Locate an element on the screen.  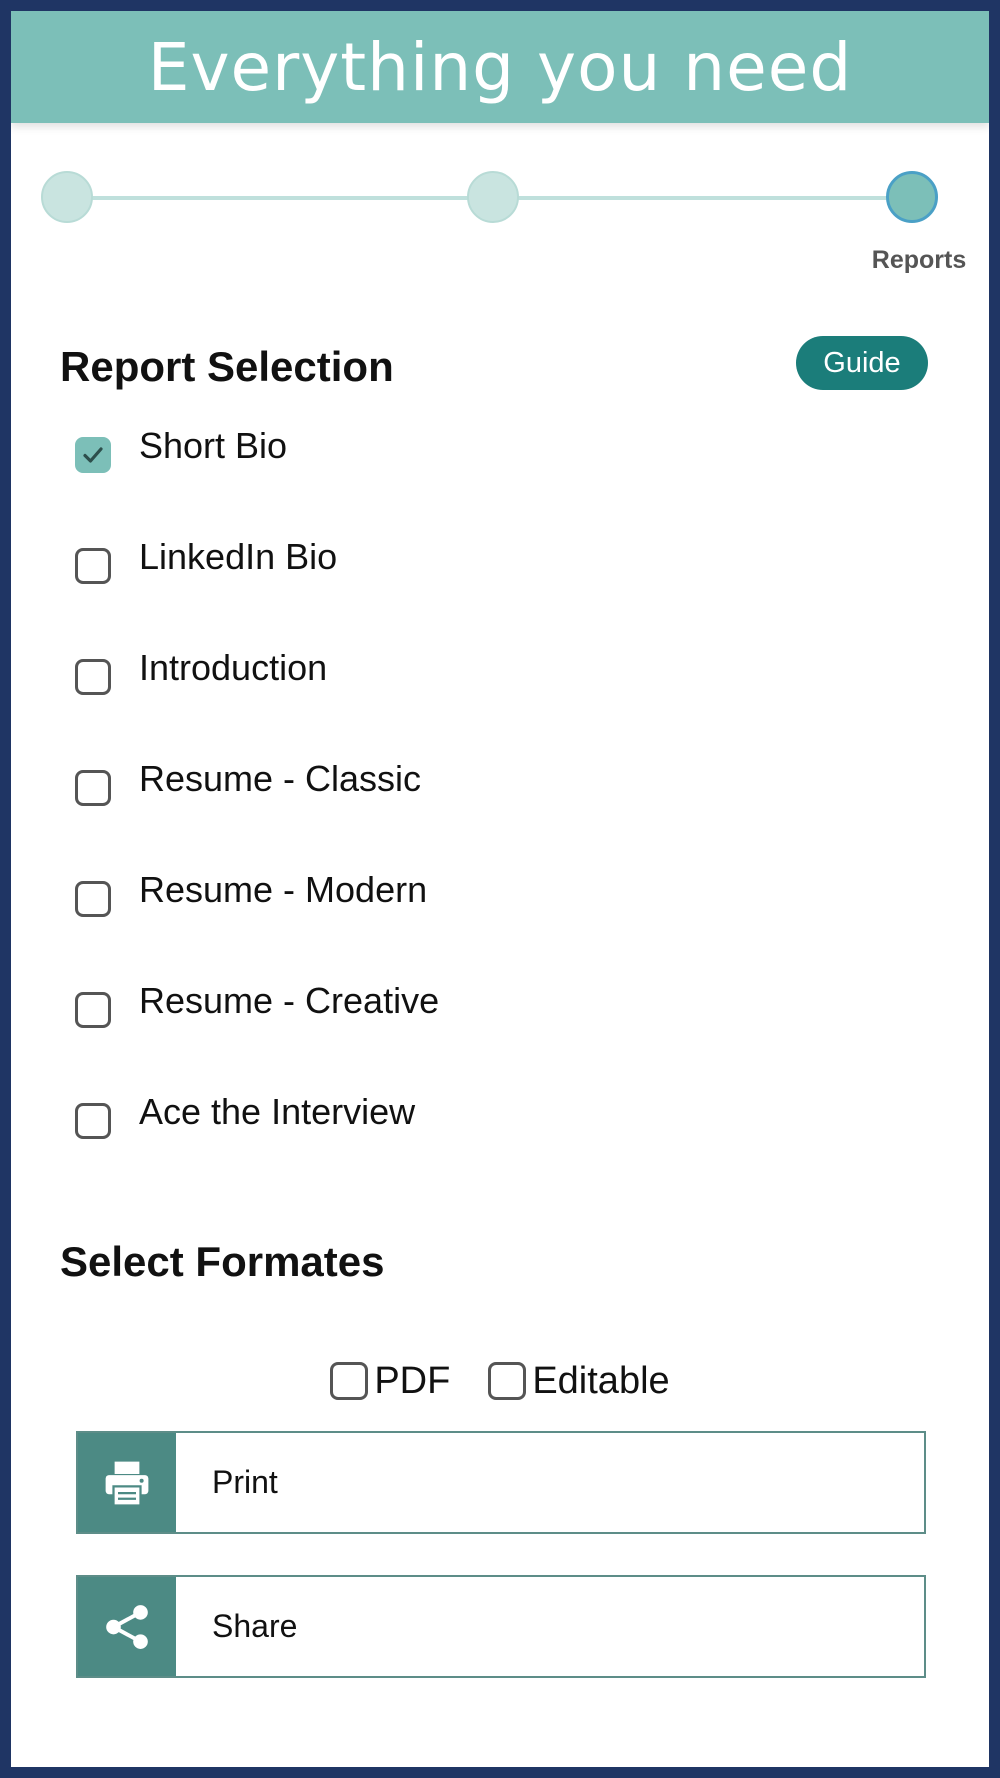
print-icon-box is located at coordinates (127, 1482).